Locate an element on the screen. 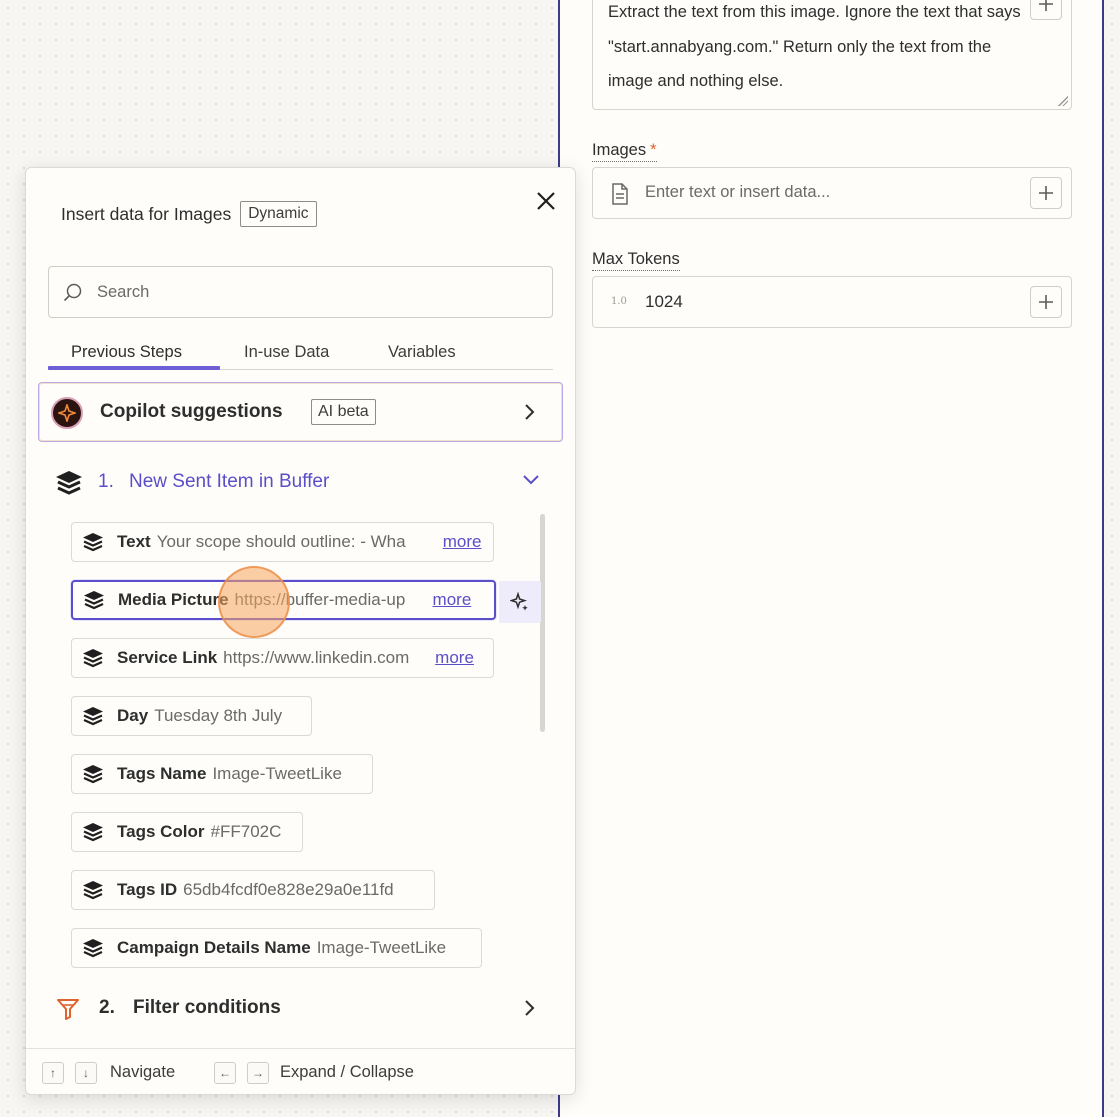 This screenshot has width=1120, height=1117. scrollbar is located at coordinates (542, 623).